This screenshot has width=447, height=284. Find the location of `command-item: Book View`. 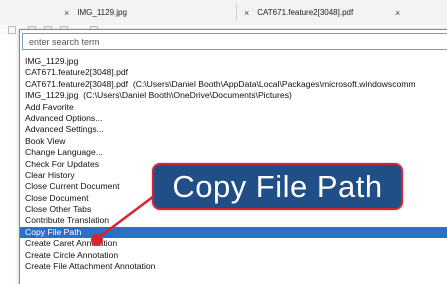

command-item: Book View is located at coordinates (233, 141).